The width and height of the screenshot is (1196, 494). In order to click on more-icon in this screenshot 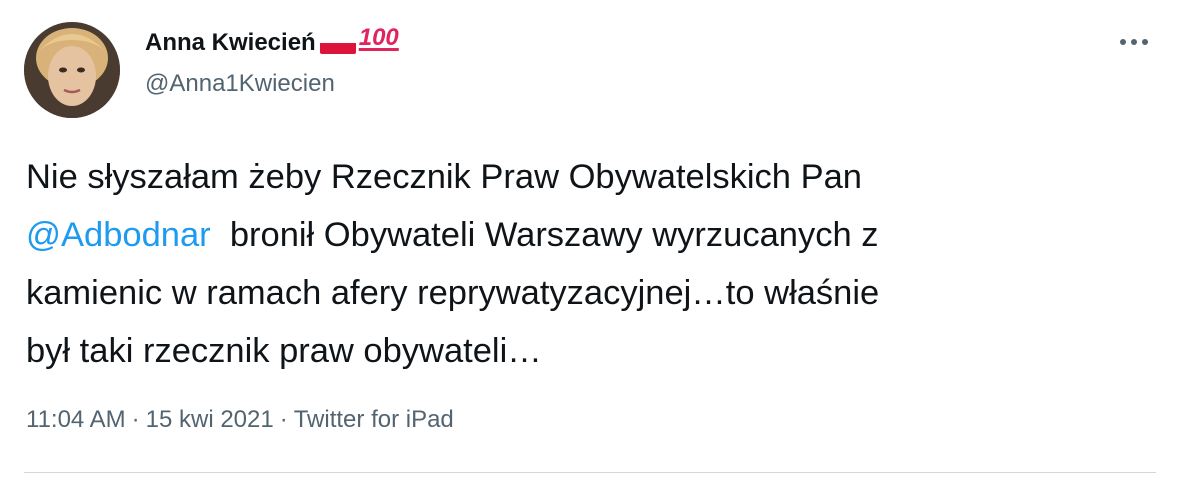, I will do `click(1134, 42)`.